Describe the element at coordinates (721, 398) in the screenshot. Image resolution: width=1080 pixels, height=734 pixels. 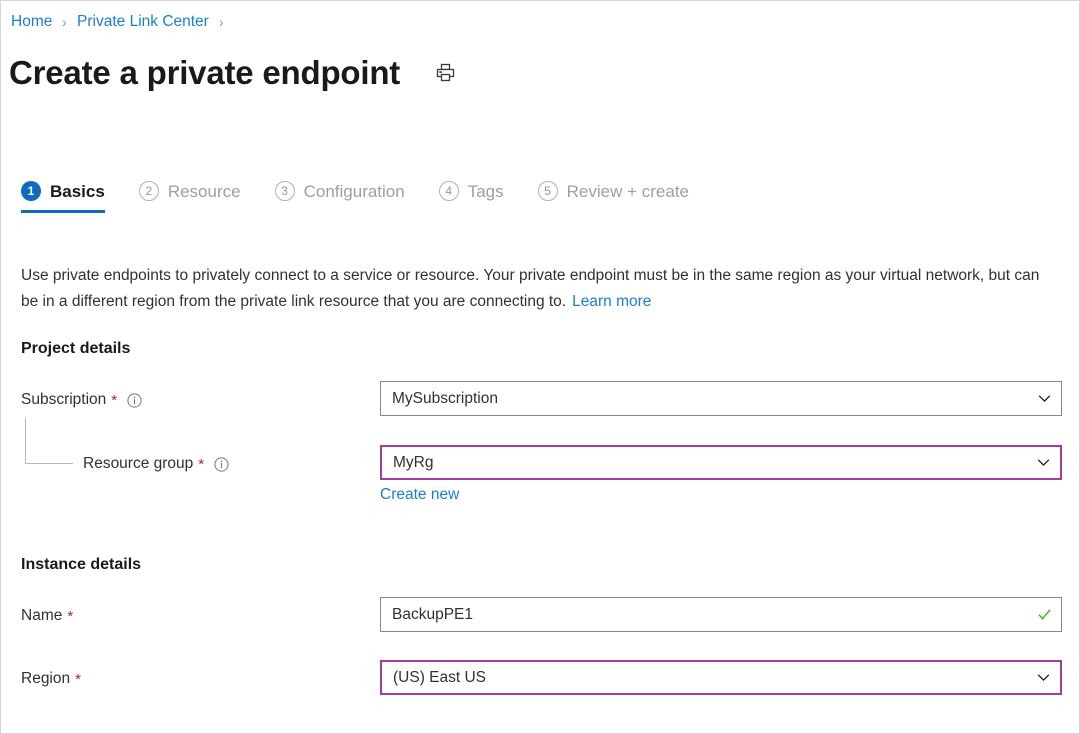
I see `subscription-dropdown: MySubscription` at that location.